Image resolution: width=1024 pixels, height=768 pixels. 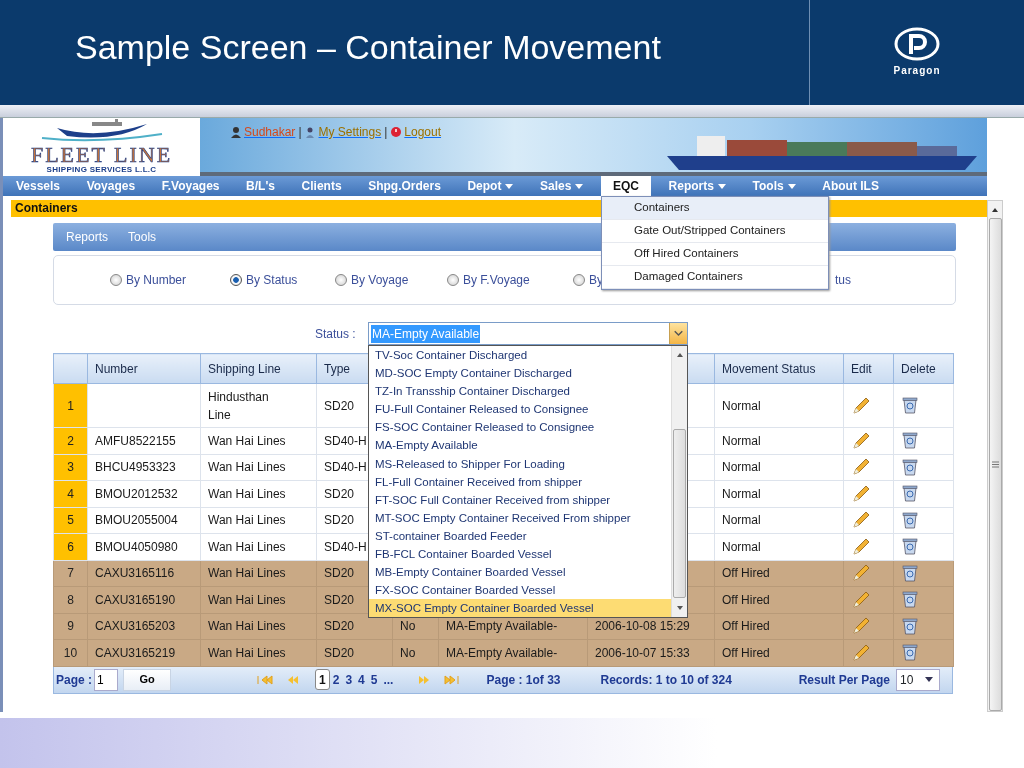 What do you see at coordinates (258, 368) in the screenshot?
I see `column-header: Shipping Line` at bounding box center [258, 368].